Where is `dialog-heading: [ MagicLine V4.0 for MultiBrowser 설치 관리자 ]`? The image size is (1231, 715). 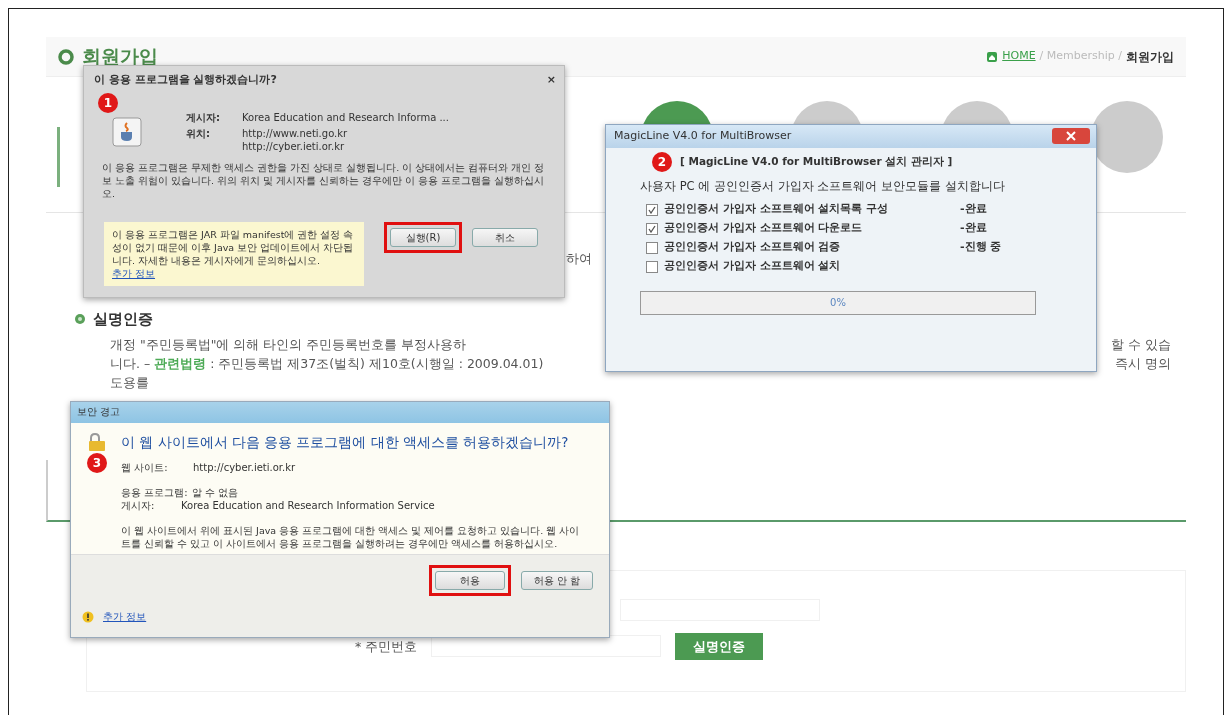
dialog-heading: [ MagicLine V4.0 for MultiBrowser 설치 관리자 ] is located at coordinates (816, 161).